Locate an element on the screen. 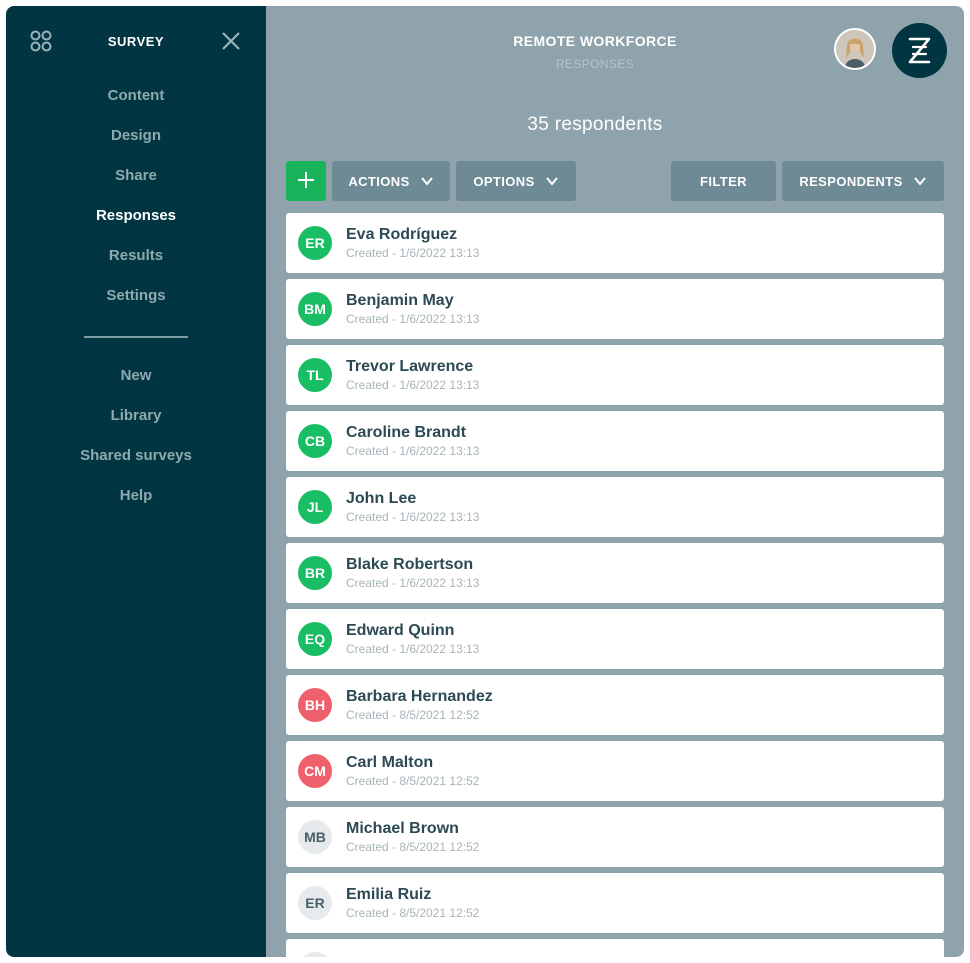 The image size is (970, 963). respondent-name: Emilia Ruiz is located at coordinates (389, 894).